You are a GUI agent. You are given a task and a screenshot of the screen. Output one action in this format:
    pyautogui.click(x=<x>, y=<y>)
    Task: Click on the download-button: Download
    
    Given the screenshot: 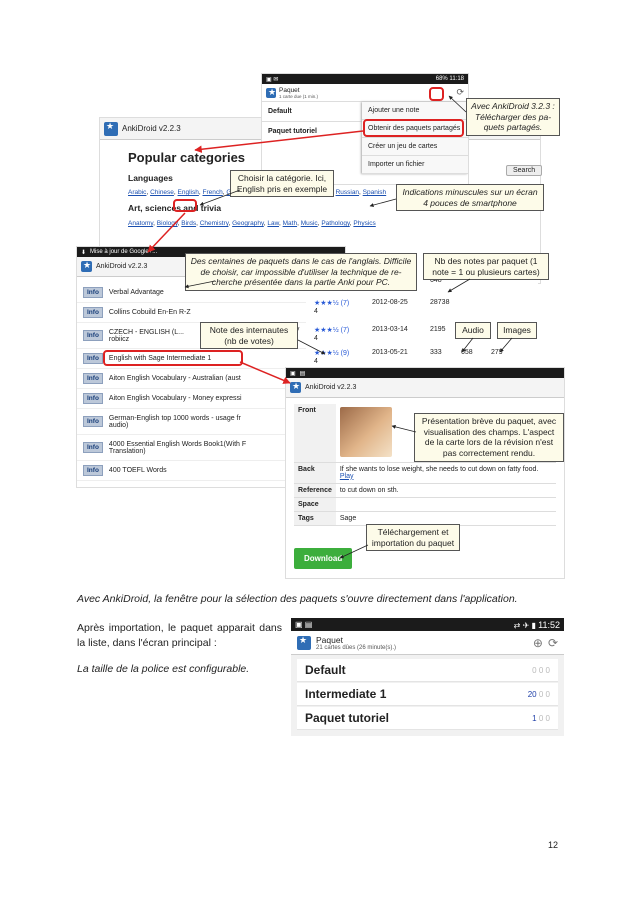 What is the action you would take?
    pyautogui.click(x=323, y=558)
    